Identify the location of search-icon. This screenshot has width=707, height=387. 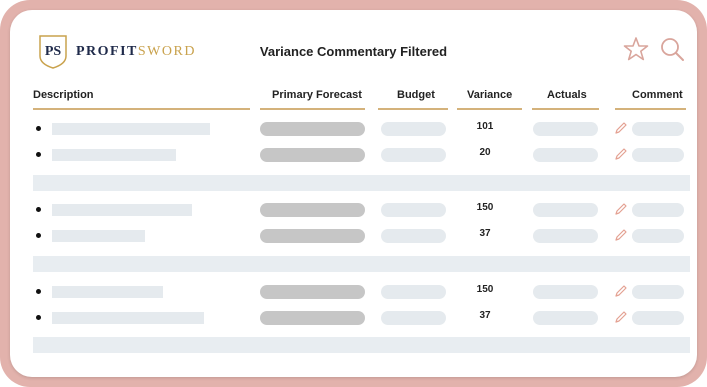
(672, 49).